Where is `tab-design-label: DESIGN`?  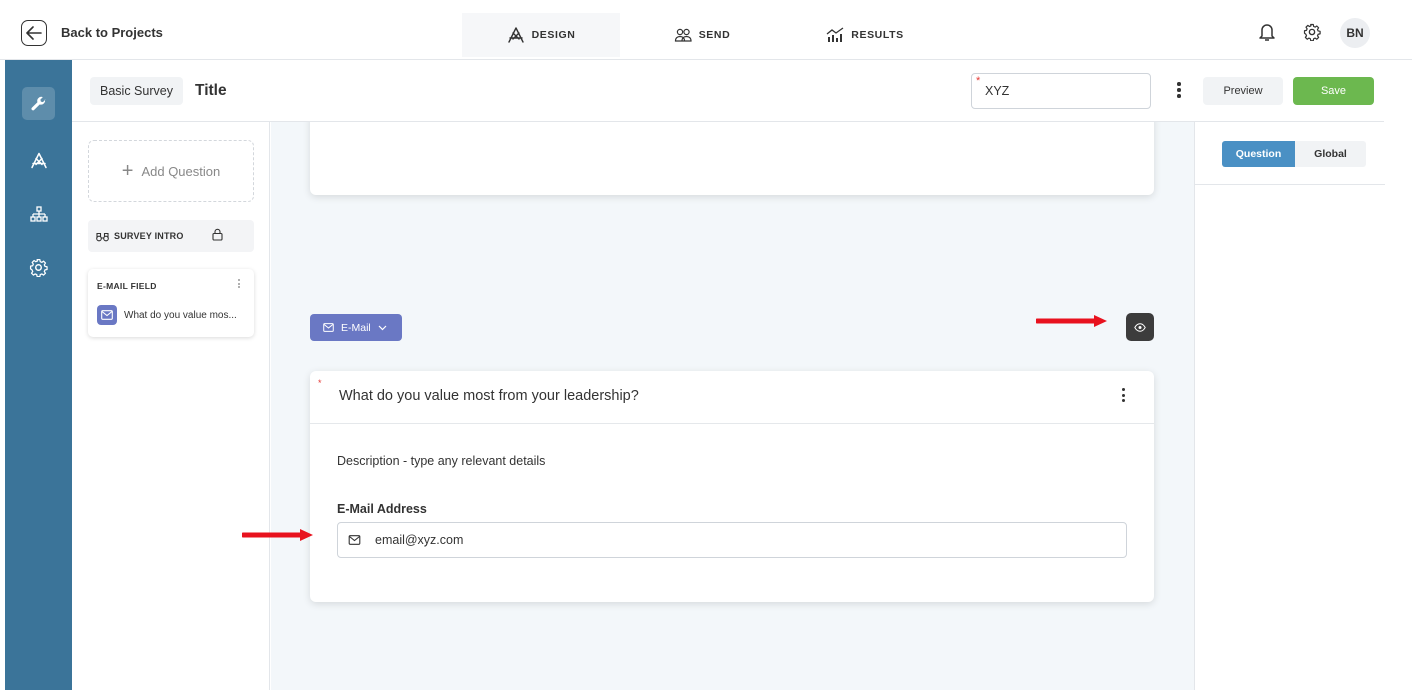
tab-design-label: DESIGN is located at coordinates (553, 35).